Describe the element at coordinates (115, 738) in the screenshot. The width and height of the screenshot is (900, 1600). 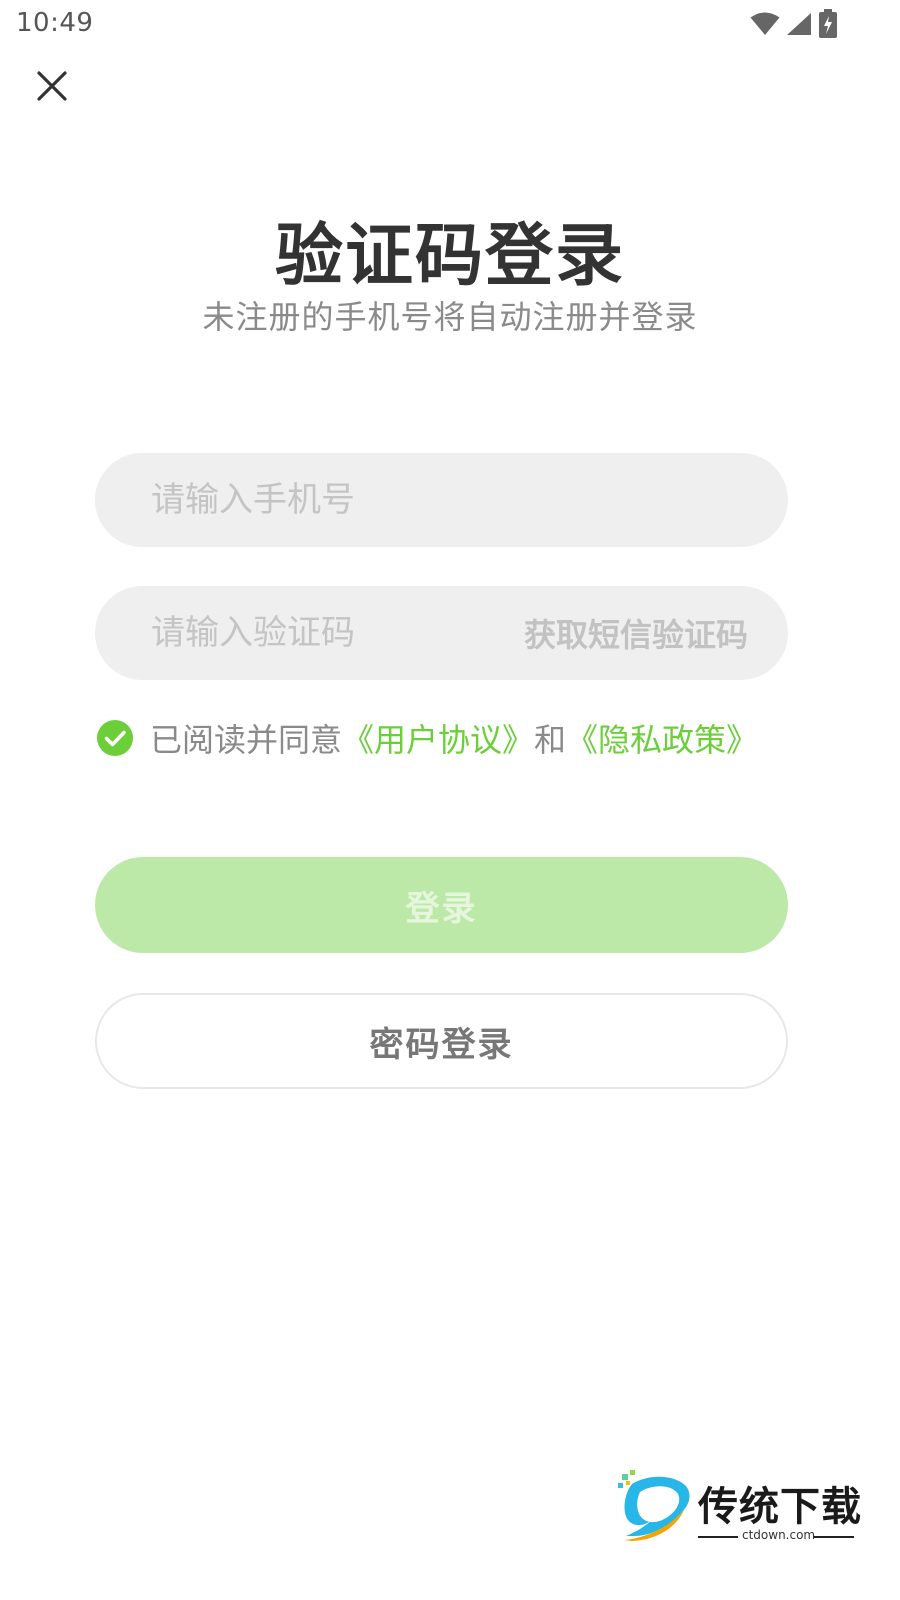
I see `check-circle-icon` at that location.